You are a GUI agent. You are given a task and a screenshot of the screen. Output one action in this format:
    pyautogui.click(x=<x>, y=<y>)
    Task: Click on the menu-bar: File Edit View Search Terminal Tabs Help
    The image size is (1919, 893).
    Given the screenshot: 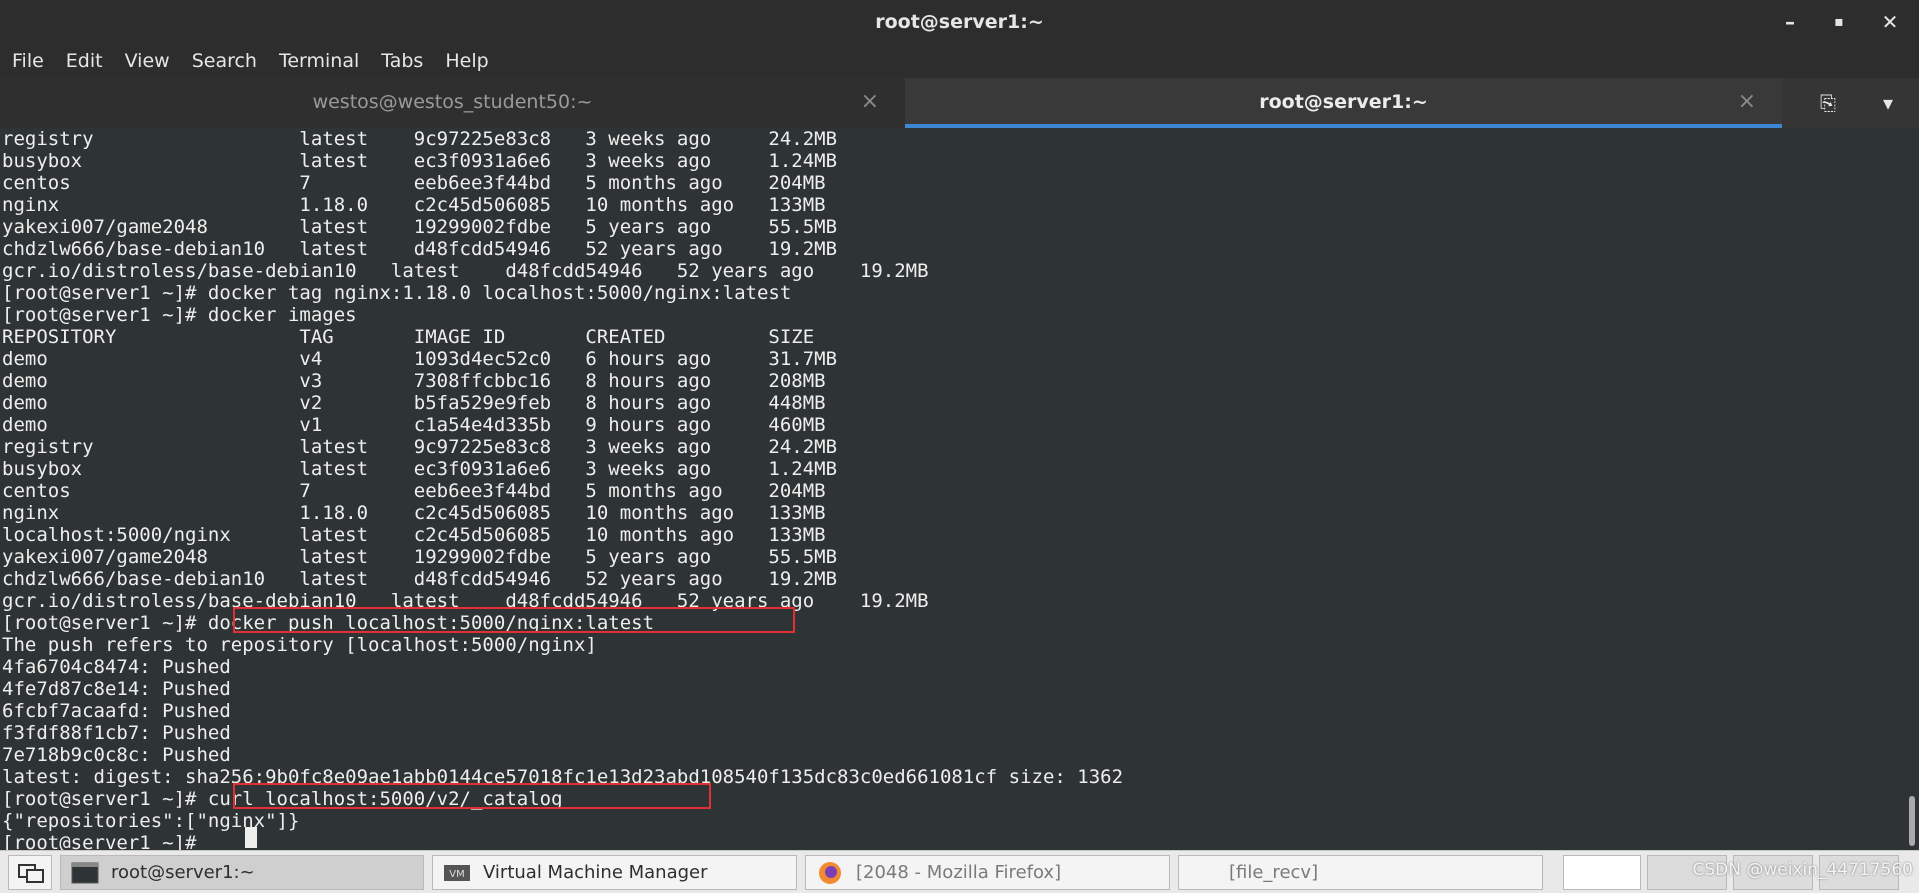 What is the action you would take?
    pyautogui.click(x=959, y=61)
    